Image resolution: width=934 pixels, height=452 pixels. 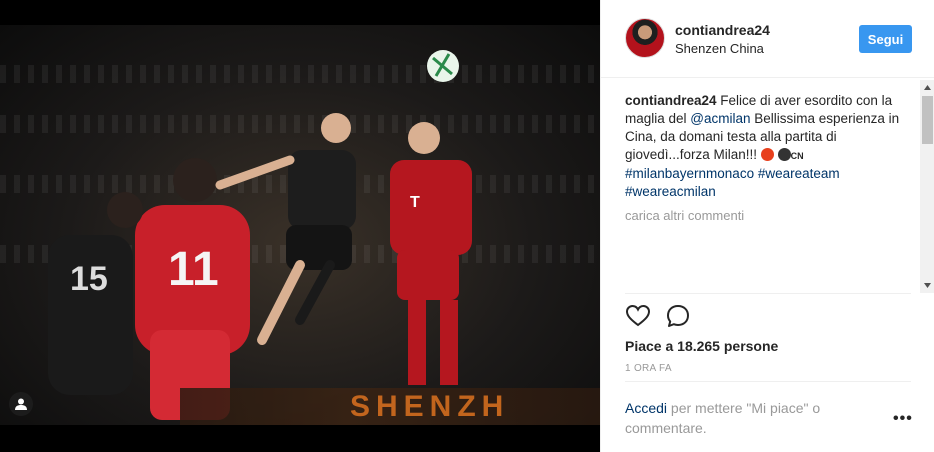 I want to click on red-circle-emoji, so click(x=767, y=154).